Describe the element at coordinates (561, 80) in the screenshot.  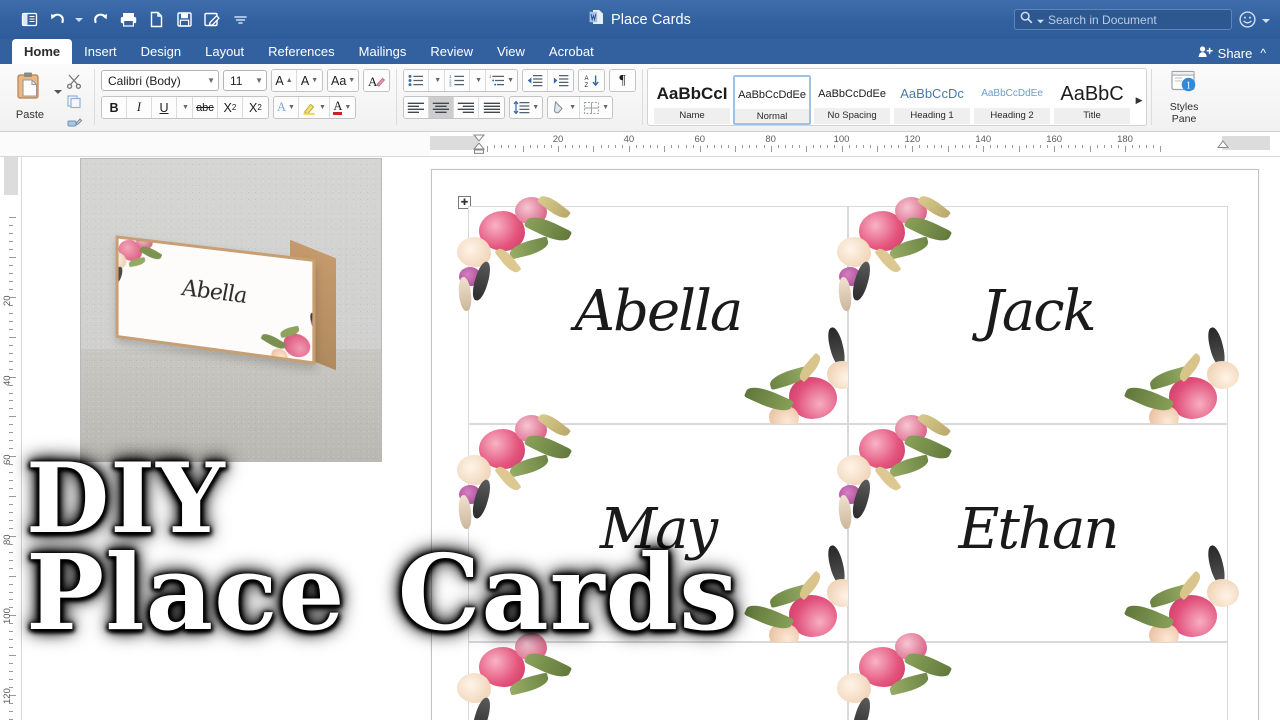
I see `increase-indent-icon` at that location.